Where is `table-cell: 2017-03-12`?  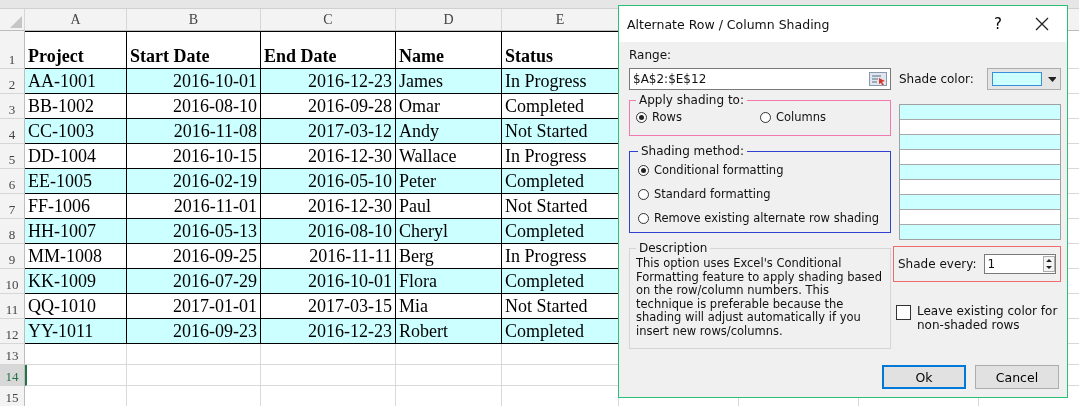
table-cell: 2017-03-12 is located at coordinates (328, 131).